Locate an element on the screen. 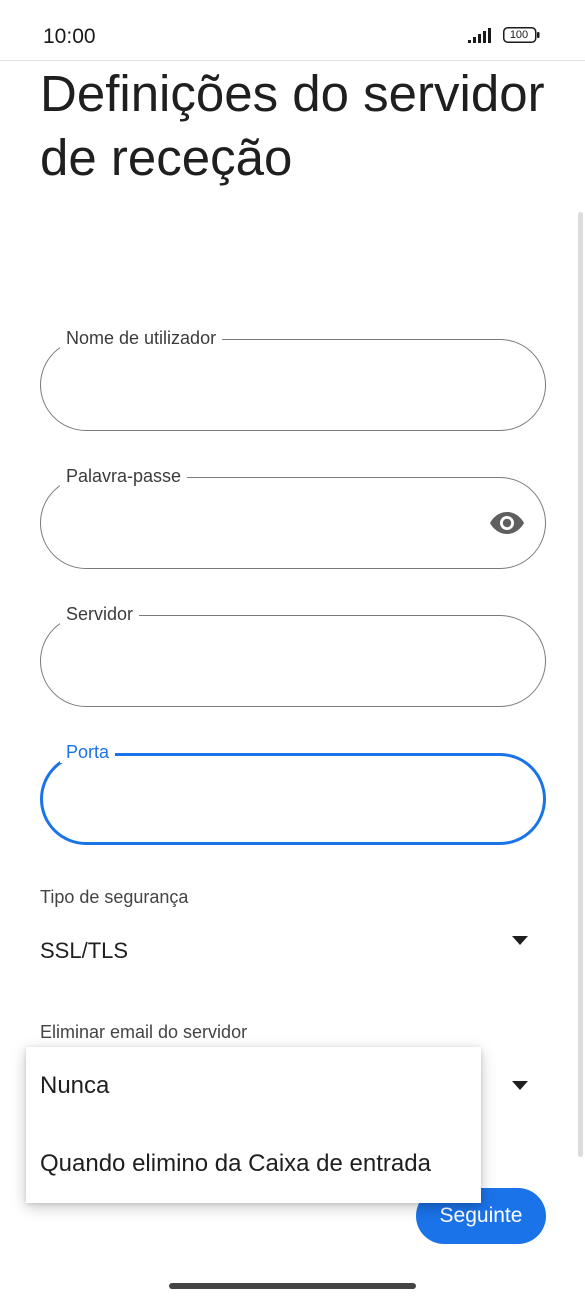  security-type-label: Tipo de segurança is located at coordinates (114, 897).